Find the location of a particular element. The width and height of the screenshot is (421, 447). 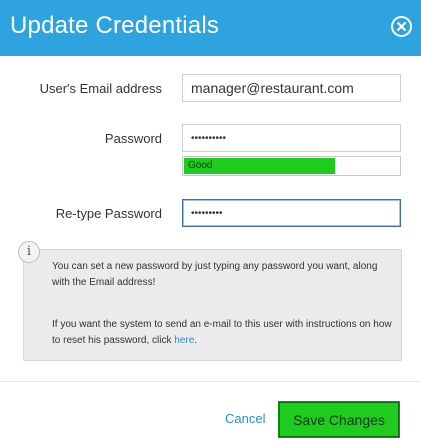

email-field is located at coordinates (291, 88).